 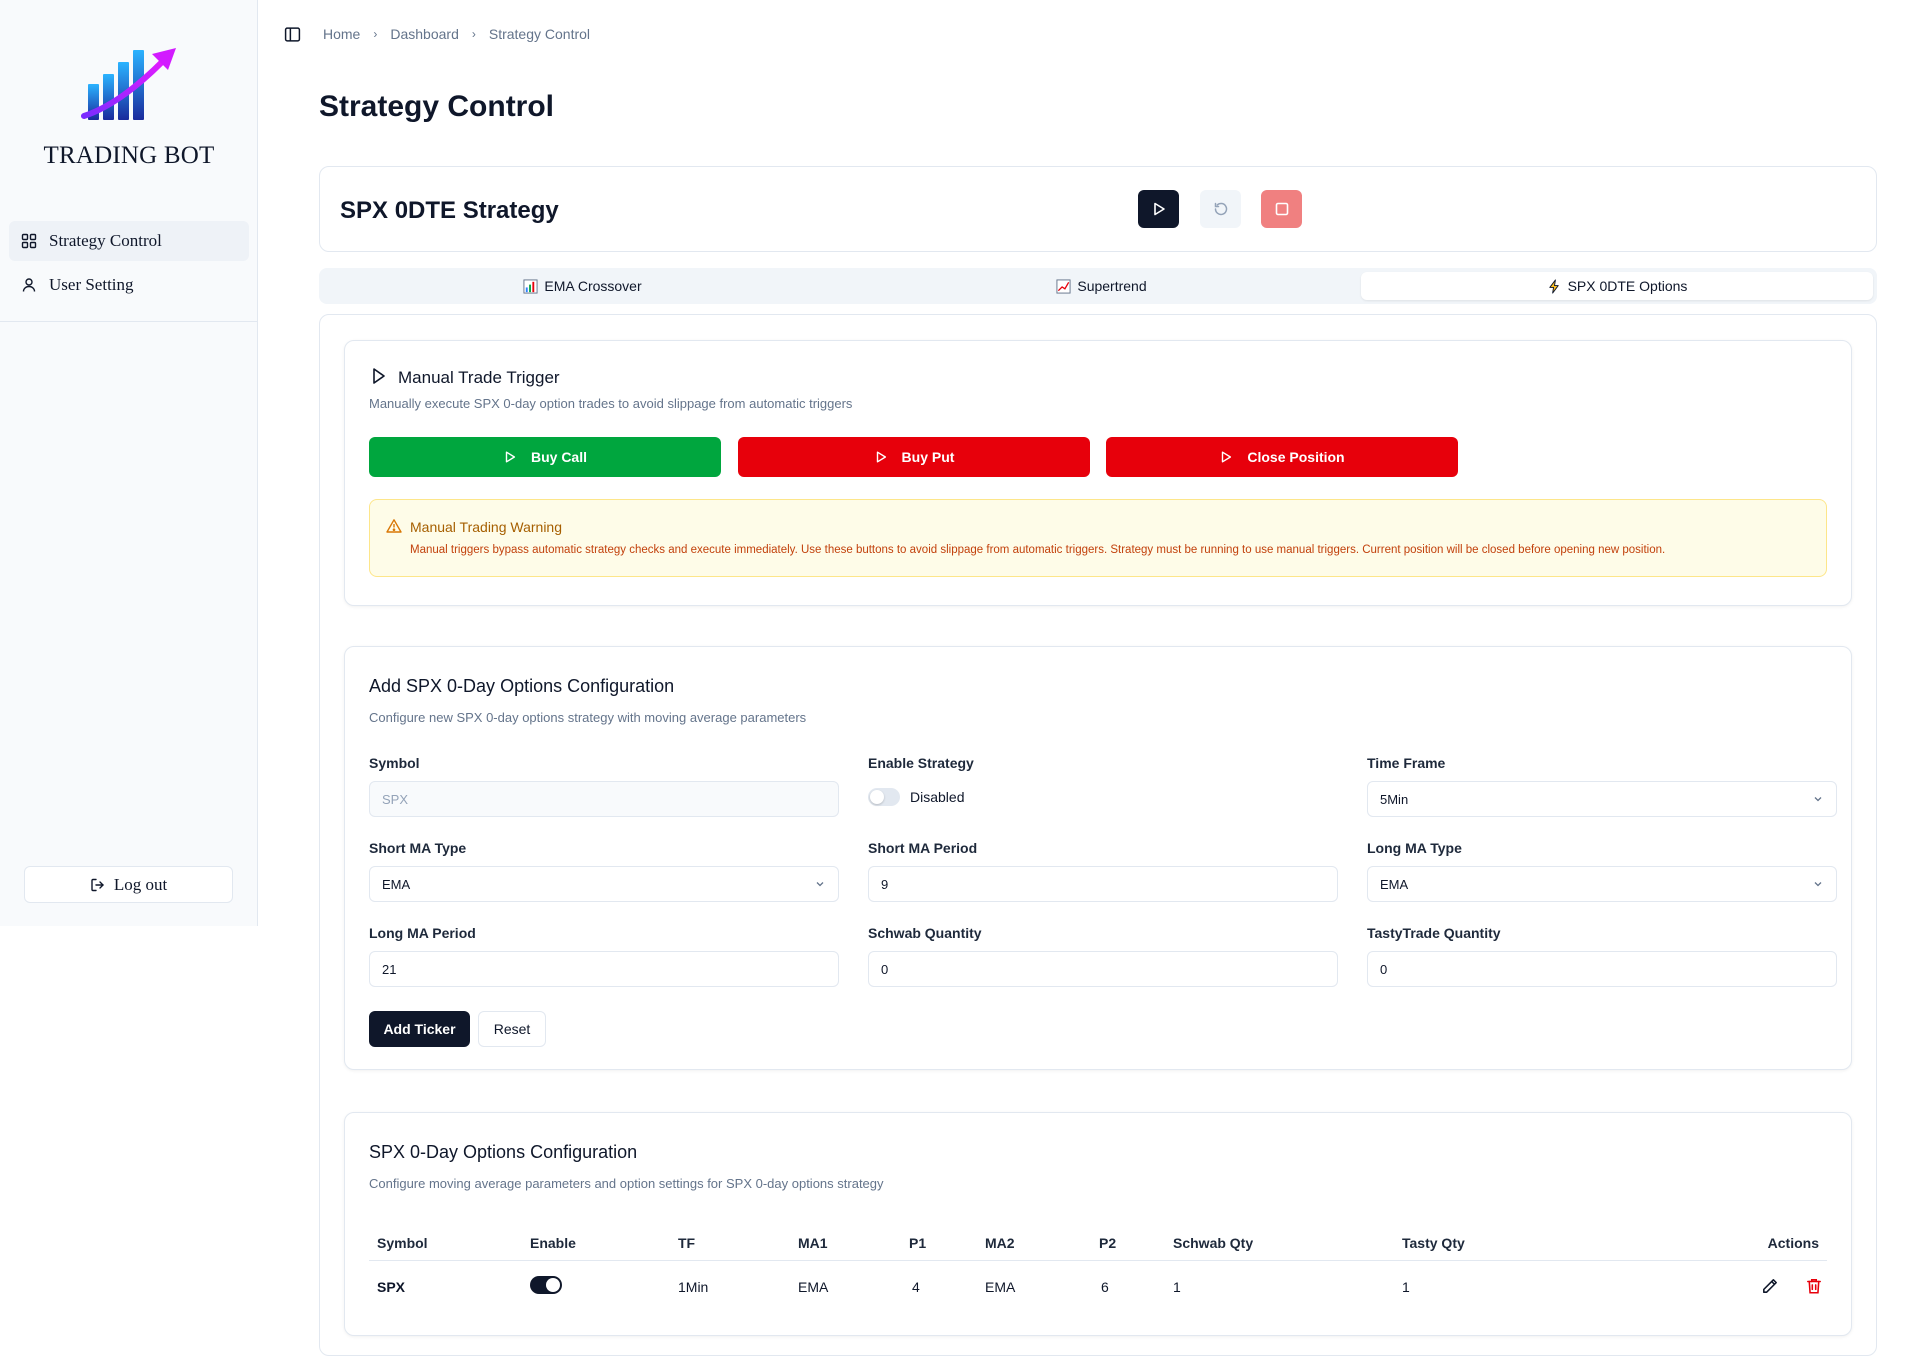 What do you see at coordinates (558, 457) in the screenshot?
I see `button-label: Buy Call` at bounding box center [558, 457].